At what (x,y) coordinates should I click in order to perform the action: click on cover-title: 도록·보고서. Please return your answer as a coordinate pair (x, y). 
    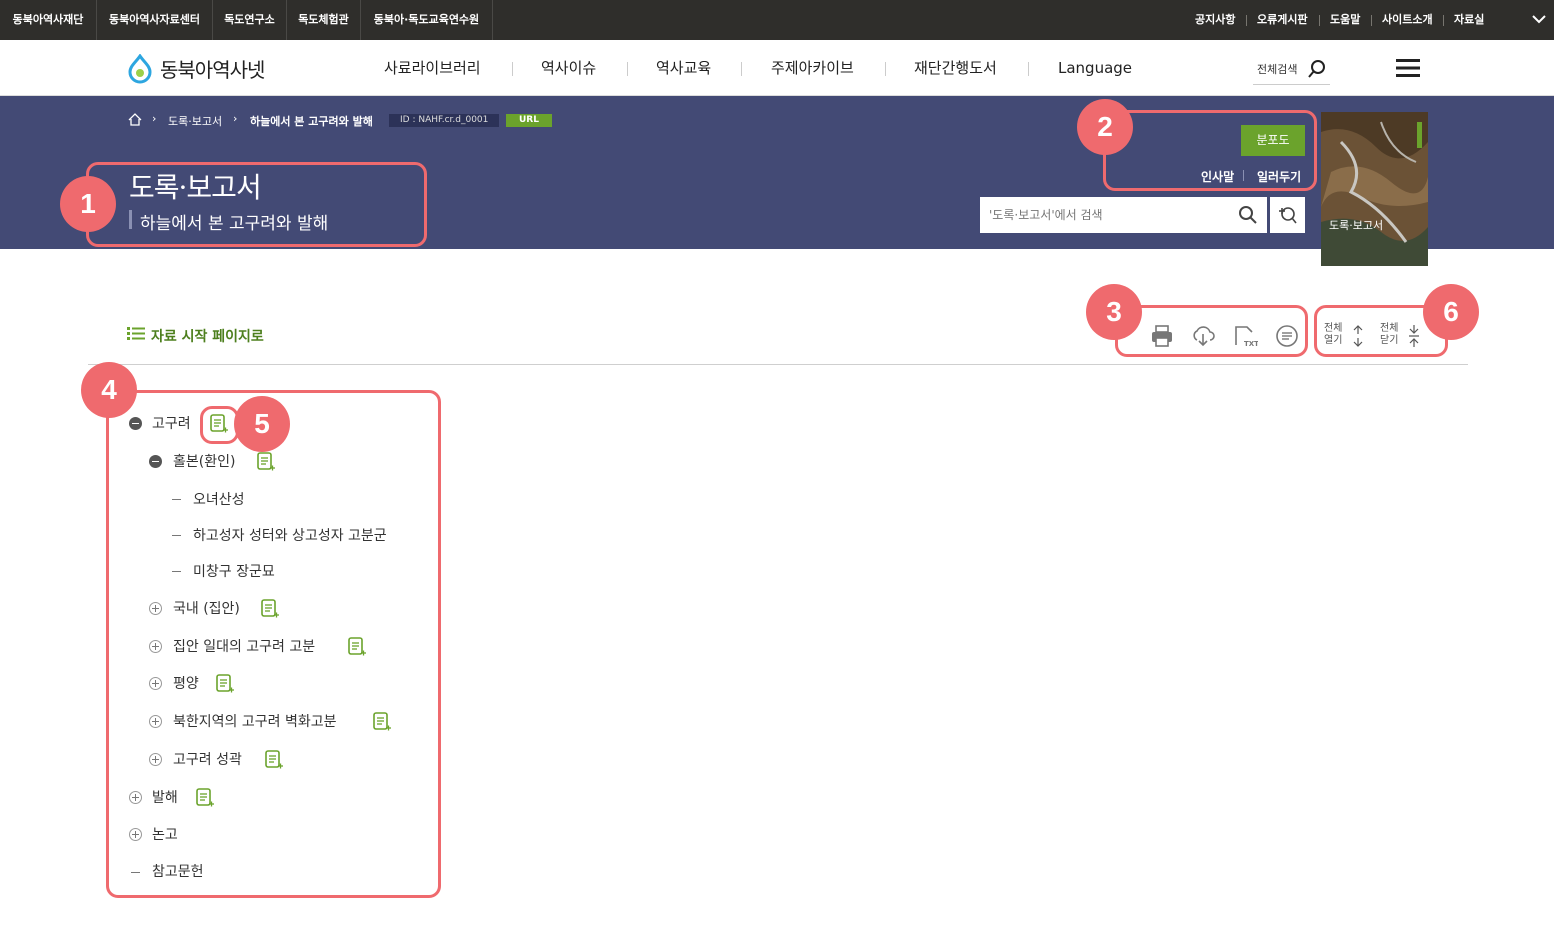
    Looking at the image, I should click on (1356, 225).